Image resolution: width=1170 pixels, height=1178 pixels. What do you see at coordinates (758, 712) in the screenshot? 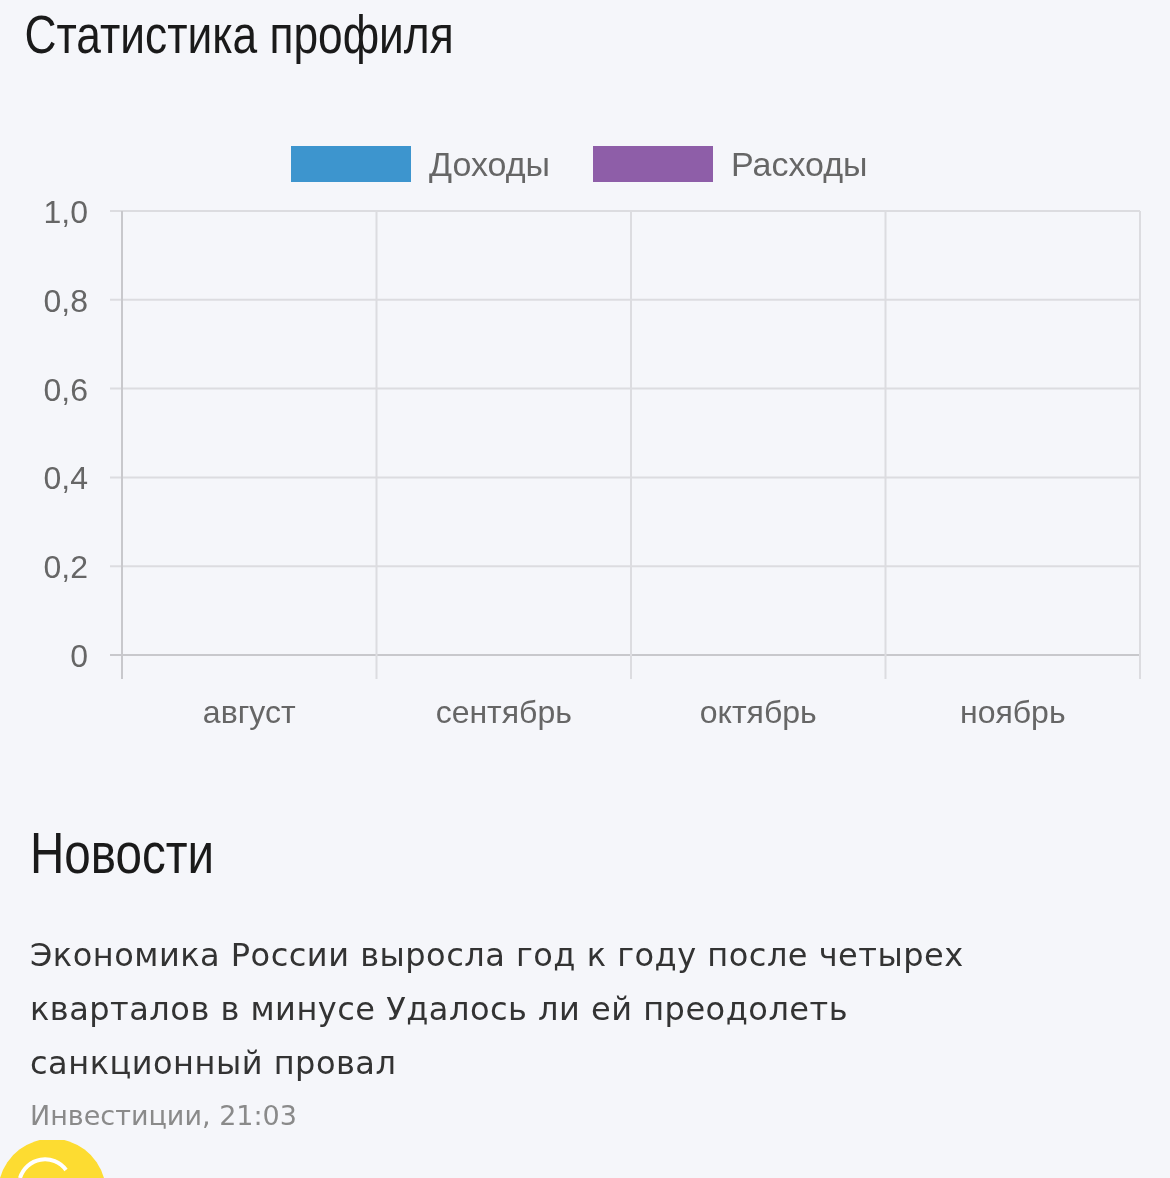
I see `axis-label: октябрь` at bounding box center [758, 712].